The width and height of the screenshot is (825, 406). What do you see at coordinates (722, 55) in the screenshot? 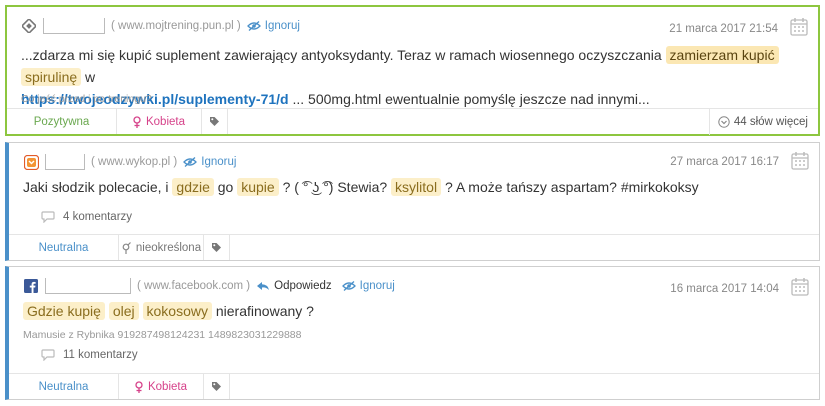
I see `keyword-highlight: zamierzam kupić` at bounding box center [722, 55].